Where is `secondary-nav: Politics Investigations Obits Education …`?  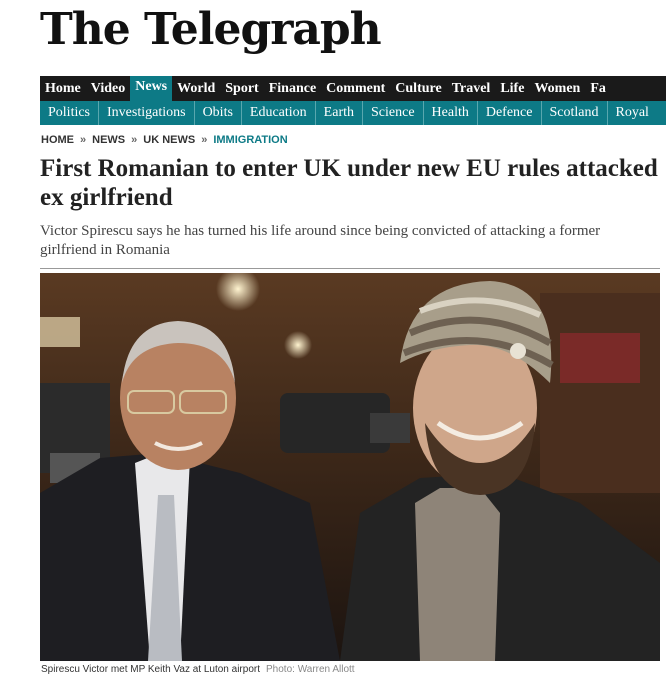
secondary-nav: Politics Investigations Obits Education … is located at coordinates (353, 113).